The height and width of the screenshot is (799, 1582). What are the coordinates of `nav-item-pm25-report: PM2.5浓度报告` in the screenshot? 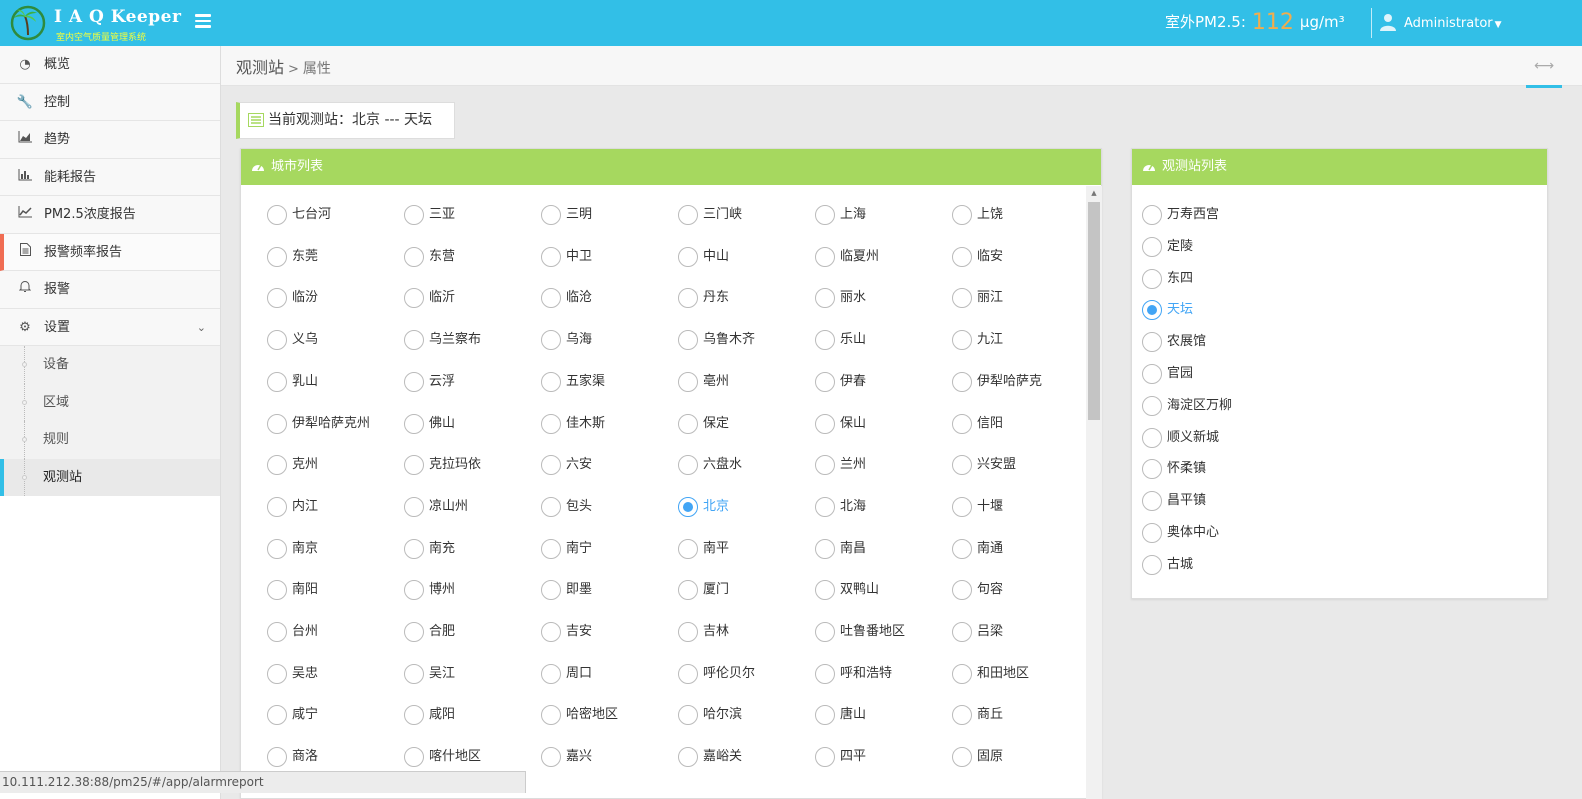 It's located at (110, 215).